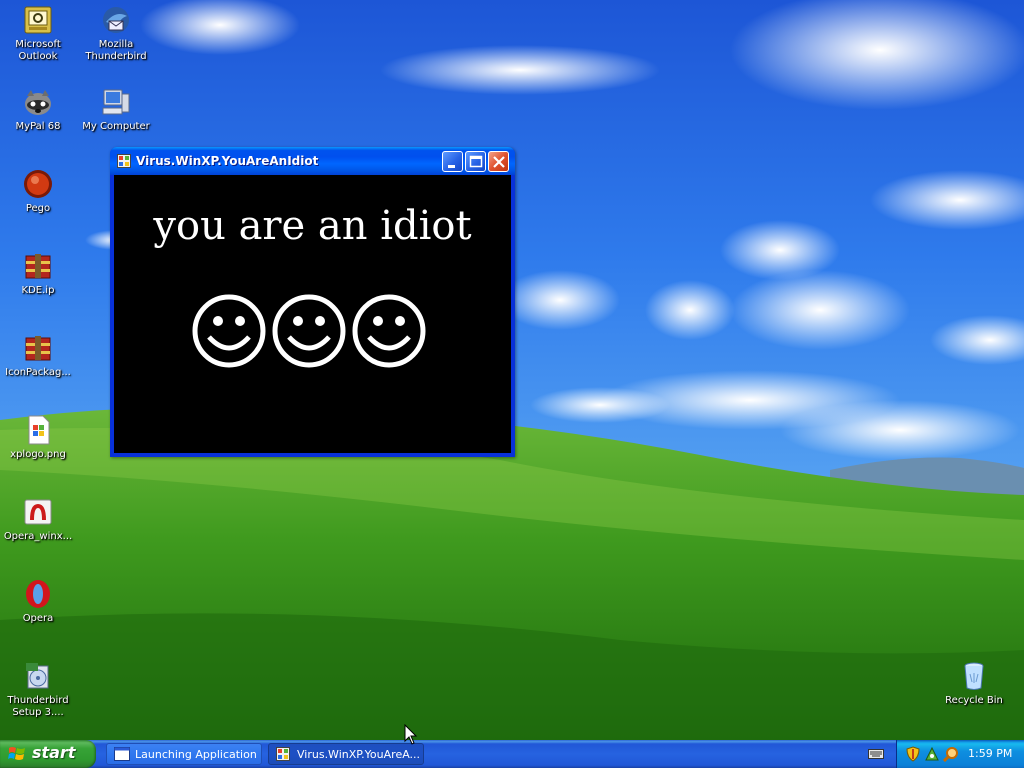  What do you see at coordinates (116, 20) in the screenshot?
I see `thunderbird-icon` at bounding box center [116, 20].